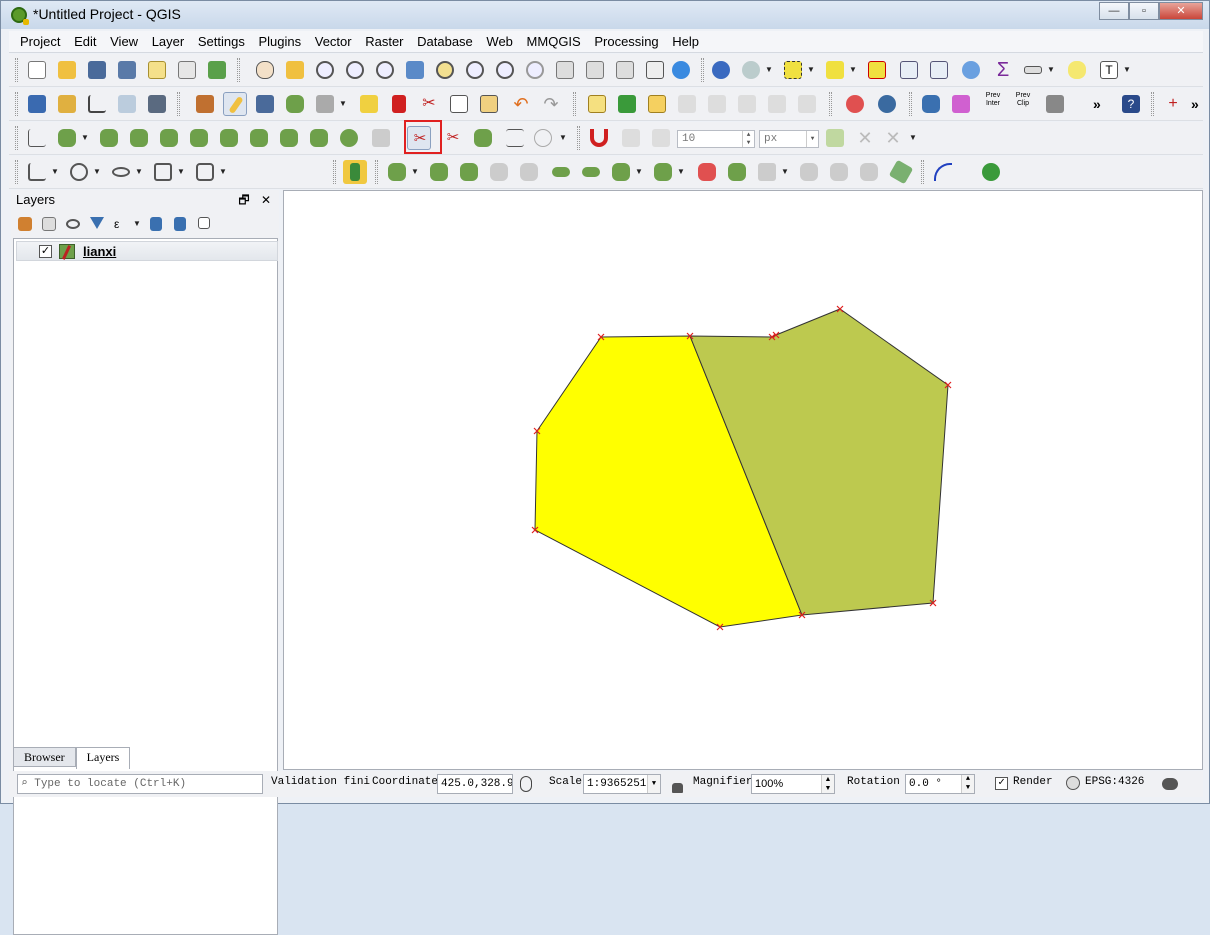 The width and height of the screenshot is (1210, 935). Describe the element at coordinates (109, 138) in the screenshot. I see `rotate-feature-icon` at that location.